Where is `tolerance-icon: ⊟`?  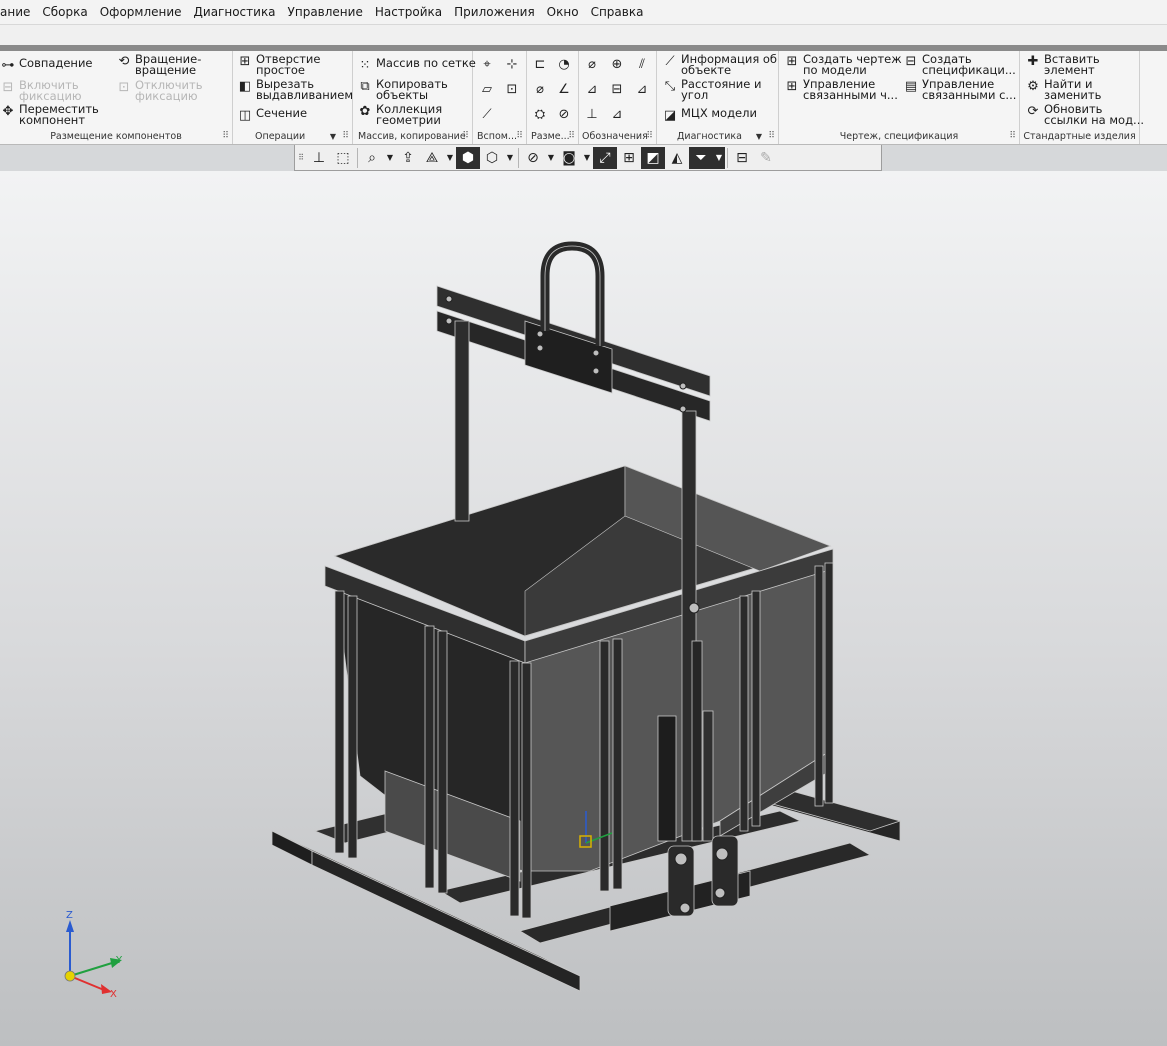 tolerance-icon: ⊟ is located at coordinates (617, 89).